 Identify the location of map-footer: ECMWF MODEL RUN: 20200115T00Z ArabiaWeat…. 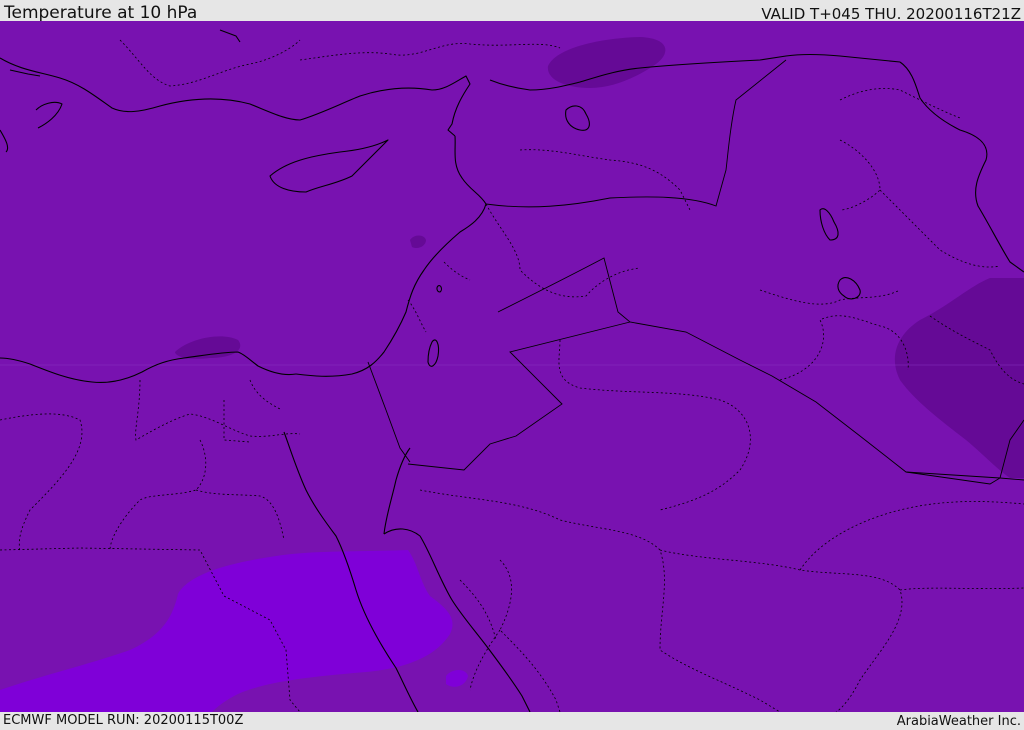
(512, 720).